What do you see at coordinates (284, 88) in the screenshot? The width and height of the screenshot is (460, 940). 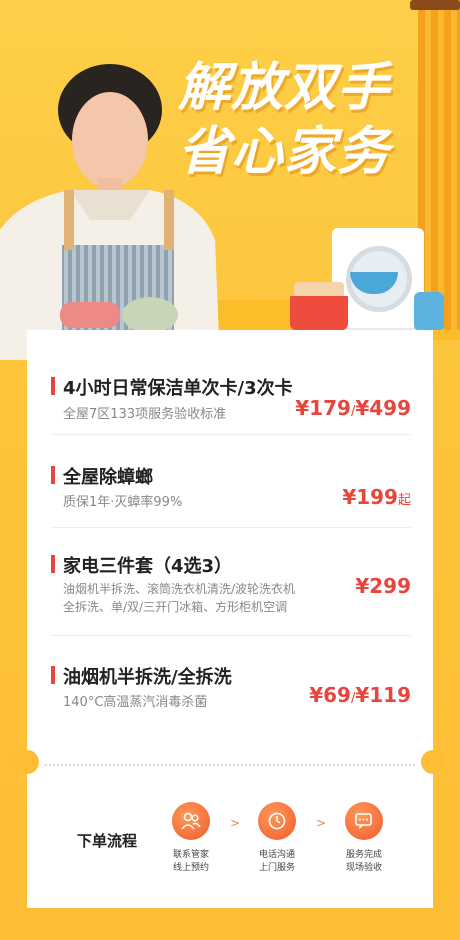 I see `headline-line-1: 解放双手` at bounding box center [284, 88].